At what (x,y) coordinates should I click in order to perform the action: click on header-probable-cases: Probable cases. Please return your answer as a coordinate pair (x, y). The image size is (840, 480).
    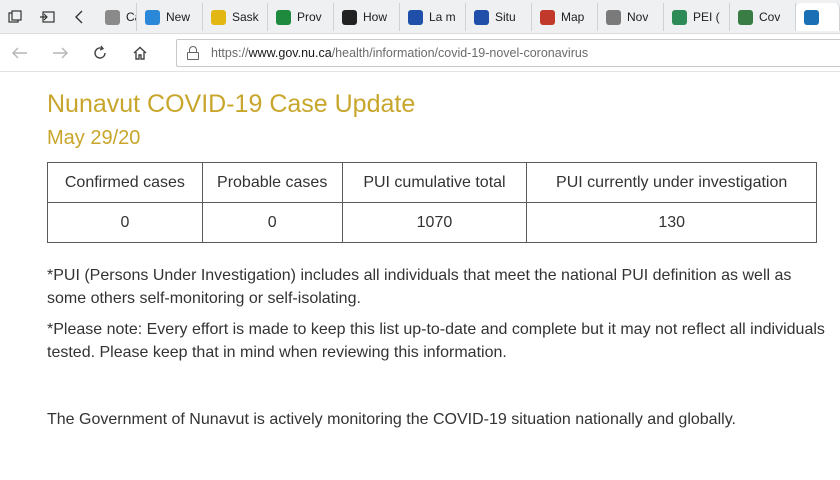
    Looking at the image, I should click on (272, 182).